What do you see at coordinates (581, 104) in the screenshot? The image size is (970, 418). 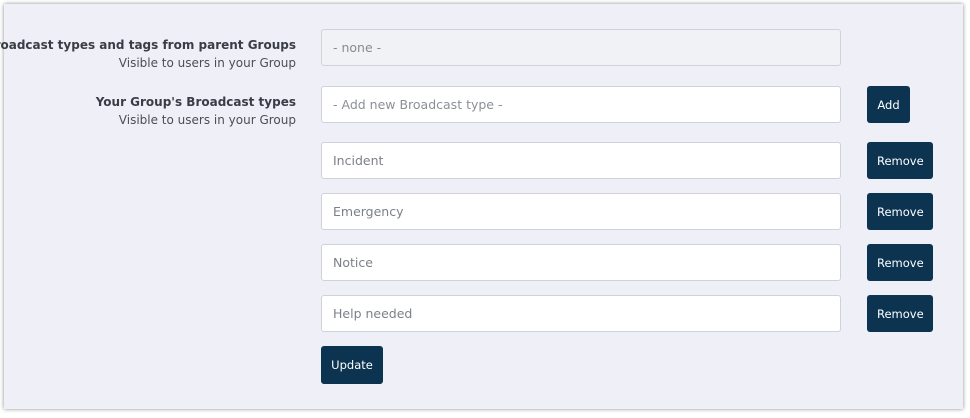 I see `new-broadcast-type-input` at bounding box center [581, 104].